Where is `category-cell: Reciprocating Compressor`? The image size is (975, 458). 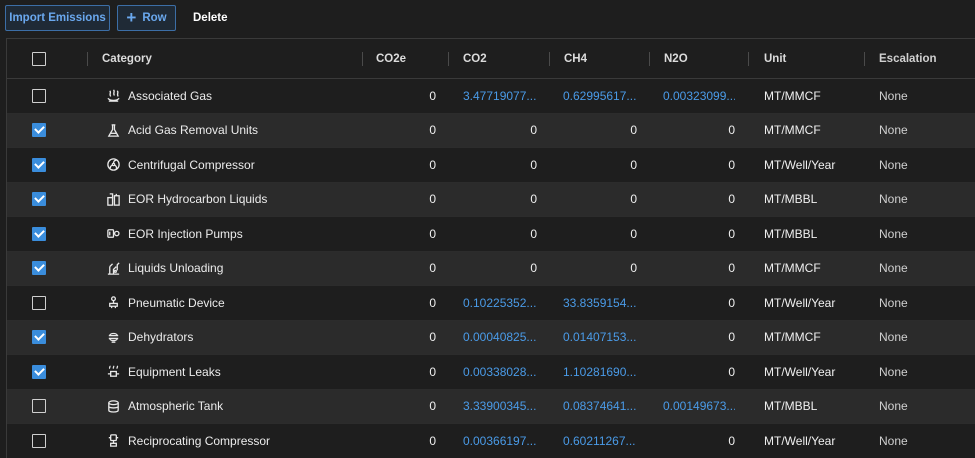
category-cell: Reciprocating Compressor is located at coordinates (243, 441).